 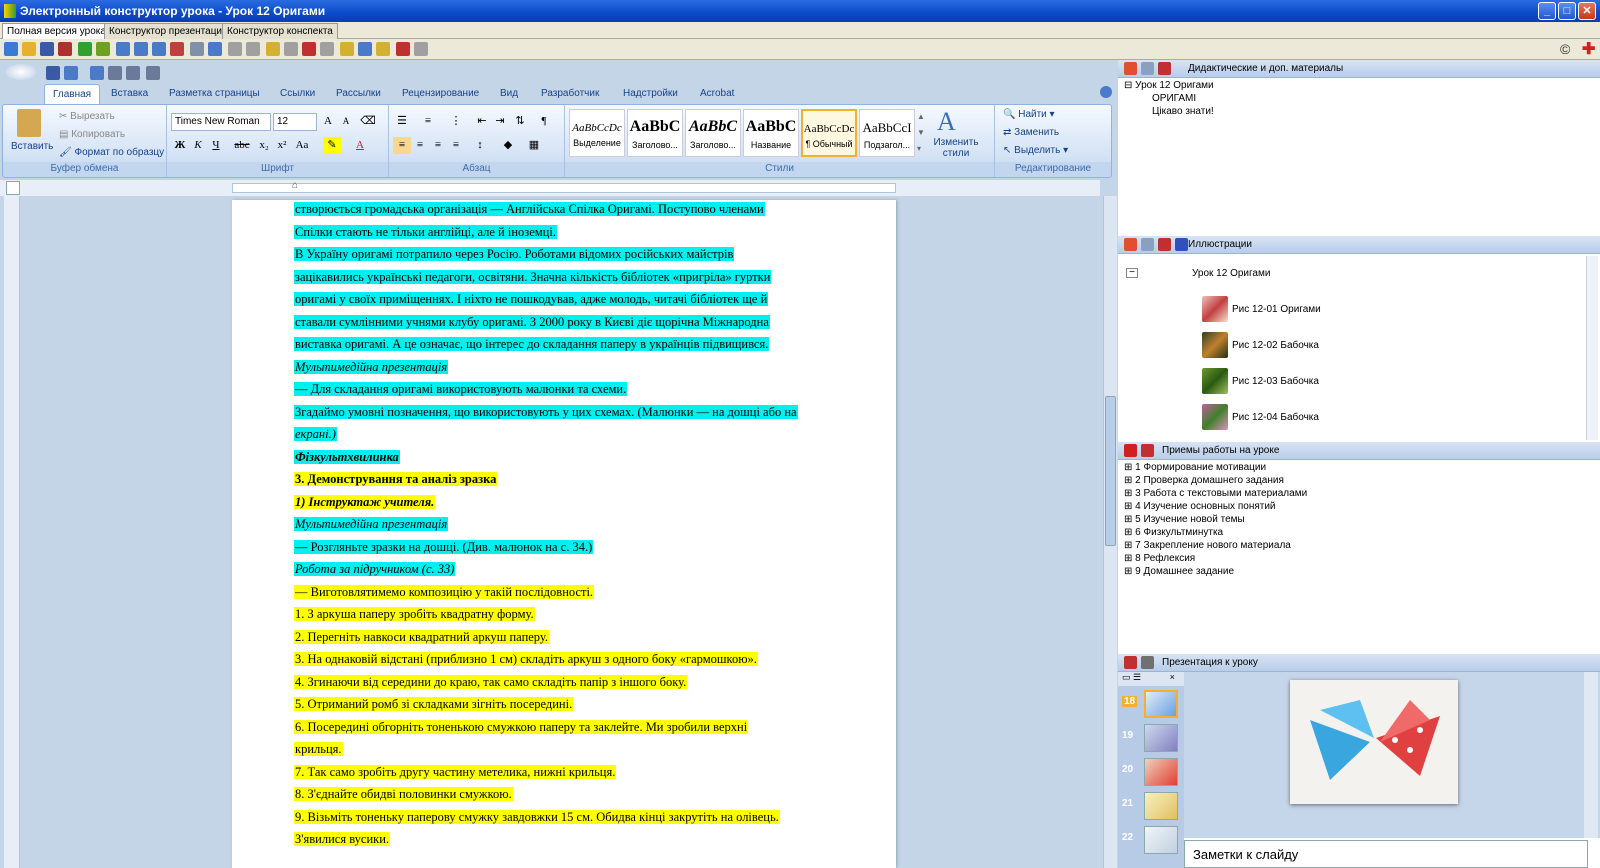 What do you see at coordinates (1035, 150) in the screenshot?
I see `select-button: ↖ Выделить ▾` at bounding box center [1035, 150].